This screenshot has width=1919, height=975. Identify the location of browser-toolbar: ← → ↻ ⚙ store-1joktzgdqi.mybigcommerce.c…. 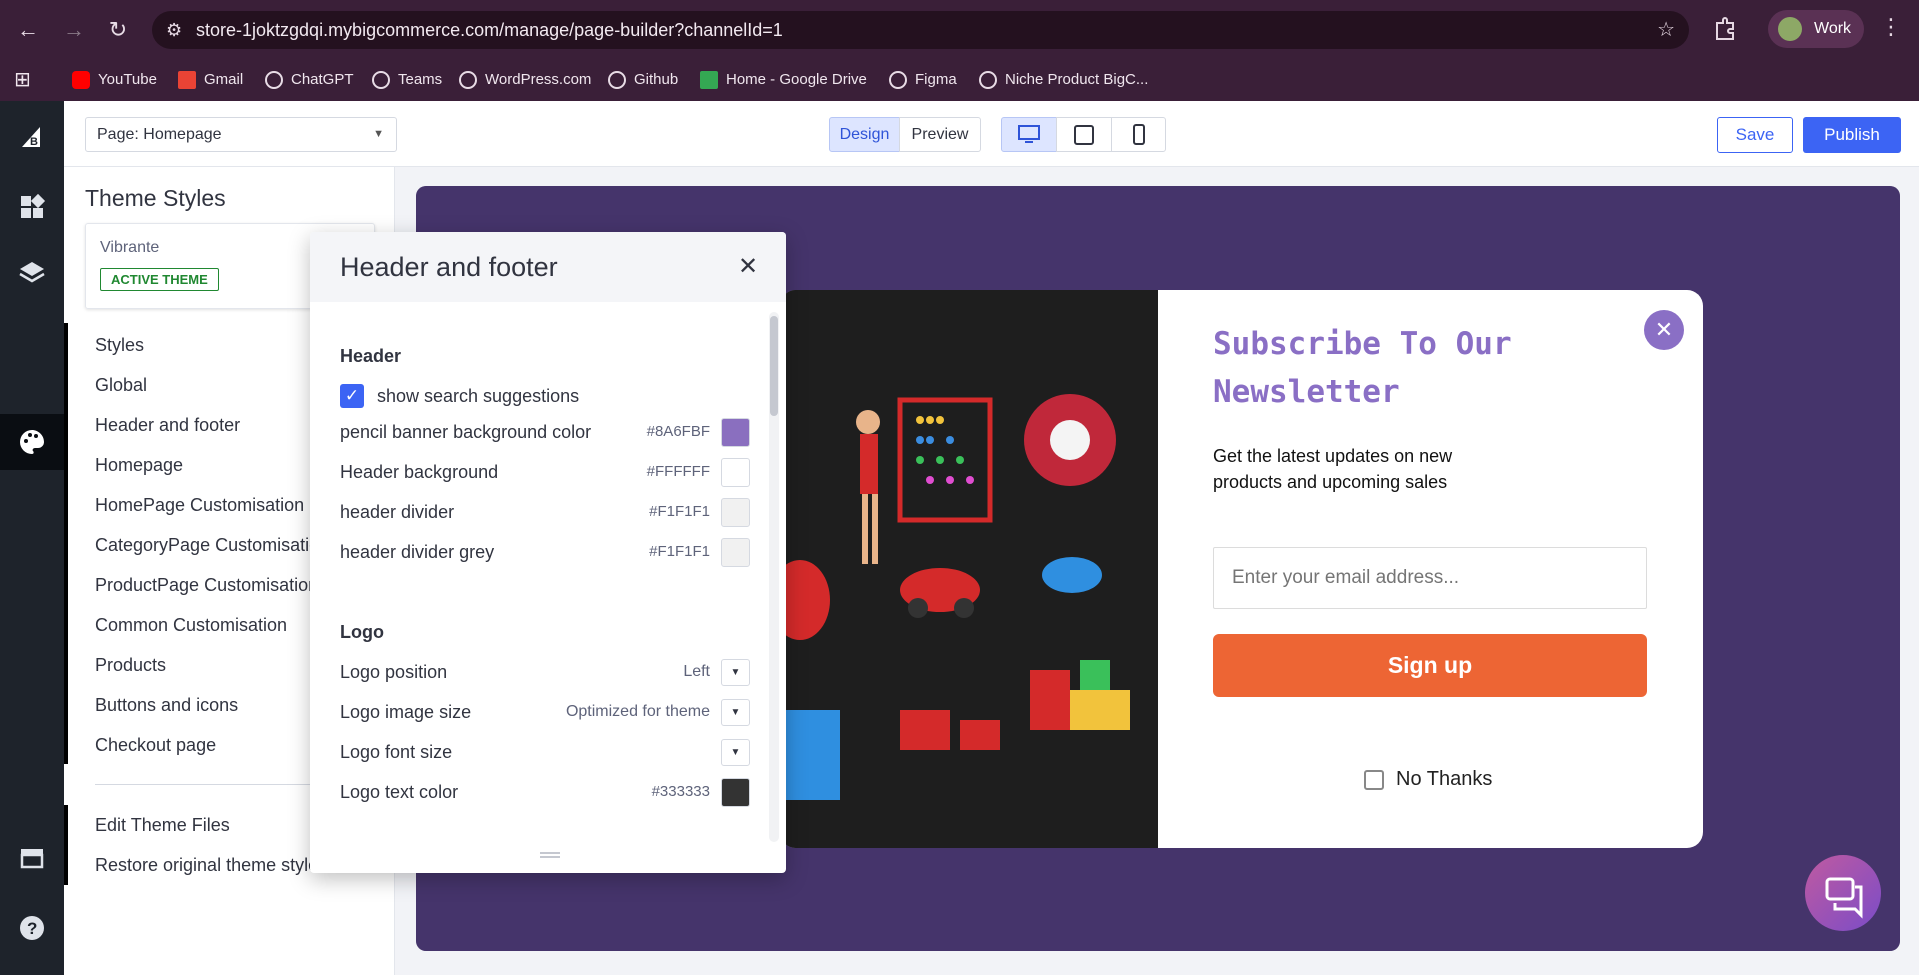
(959, 29).